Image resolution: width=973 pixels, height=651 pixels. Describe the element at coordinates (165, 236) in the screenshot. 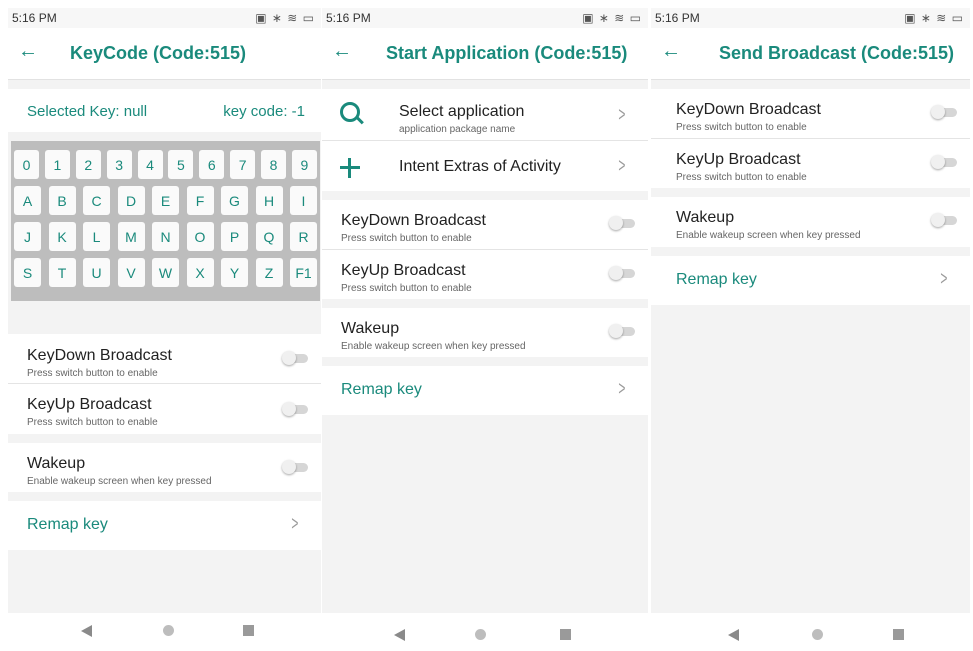

I see `key-button: N` at that location.